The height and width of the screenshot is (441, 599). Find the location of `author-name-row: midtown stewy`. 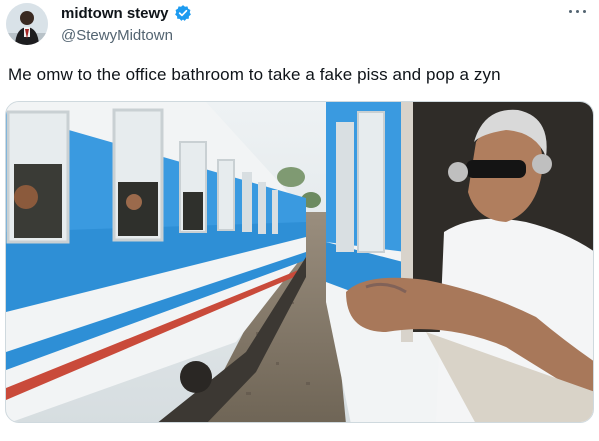

author-name-row: midtown stewy is located at coordinates (126, 13).